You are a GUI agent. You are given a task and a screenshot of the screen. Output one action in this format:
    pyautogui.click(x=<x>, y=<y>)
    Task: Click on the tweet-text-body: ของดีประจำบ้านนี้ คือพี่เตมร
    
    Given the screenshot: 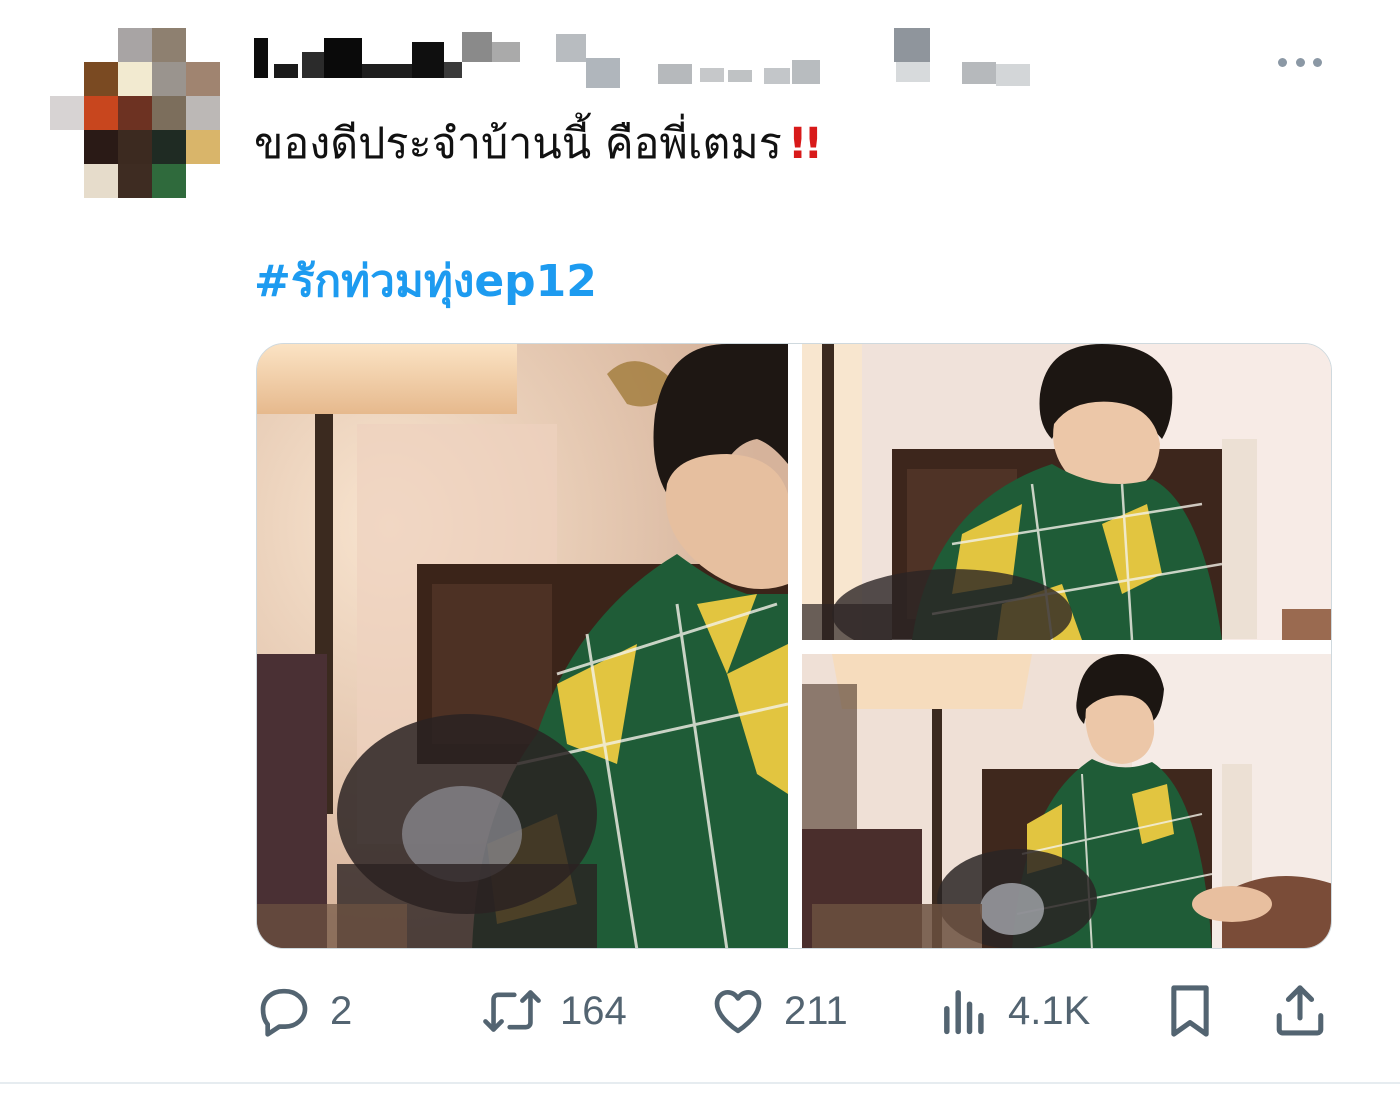 What is the action you would take?
    pyautogui.click(x=518, y=144)
    